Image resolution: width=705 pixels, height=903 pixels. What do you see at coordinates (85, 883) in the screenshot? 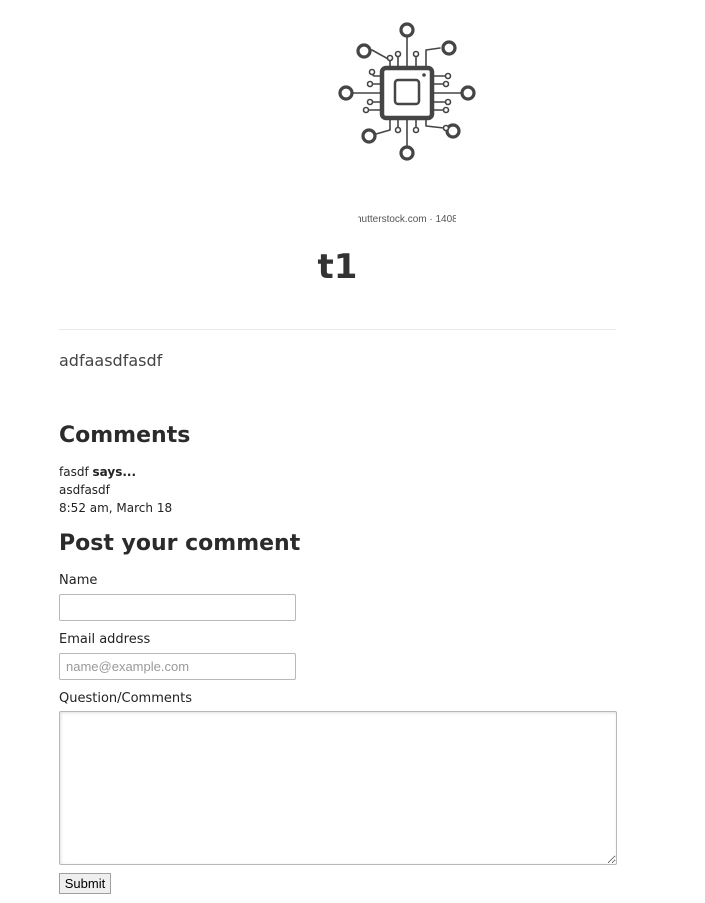
I see `submit-button: Submit` at bounding box center [85, 883].